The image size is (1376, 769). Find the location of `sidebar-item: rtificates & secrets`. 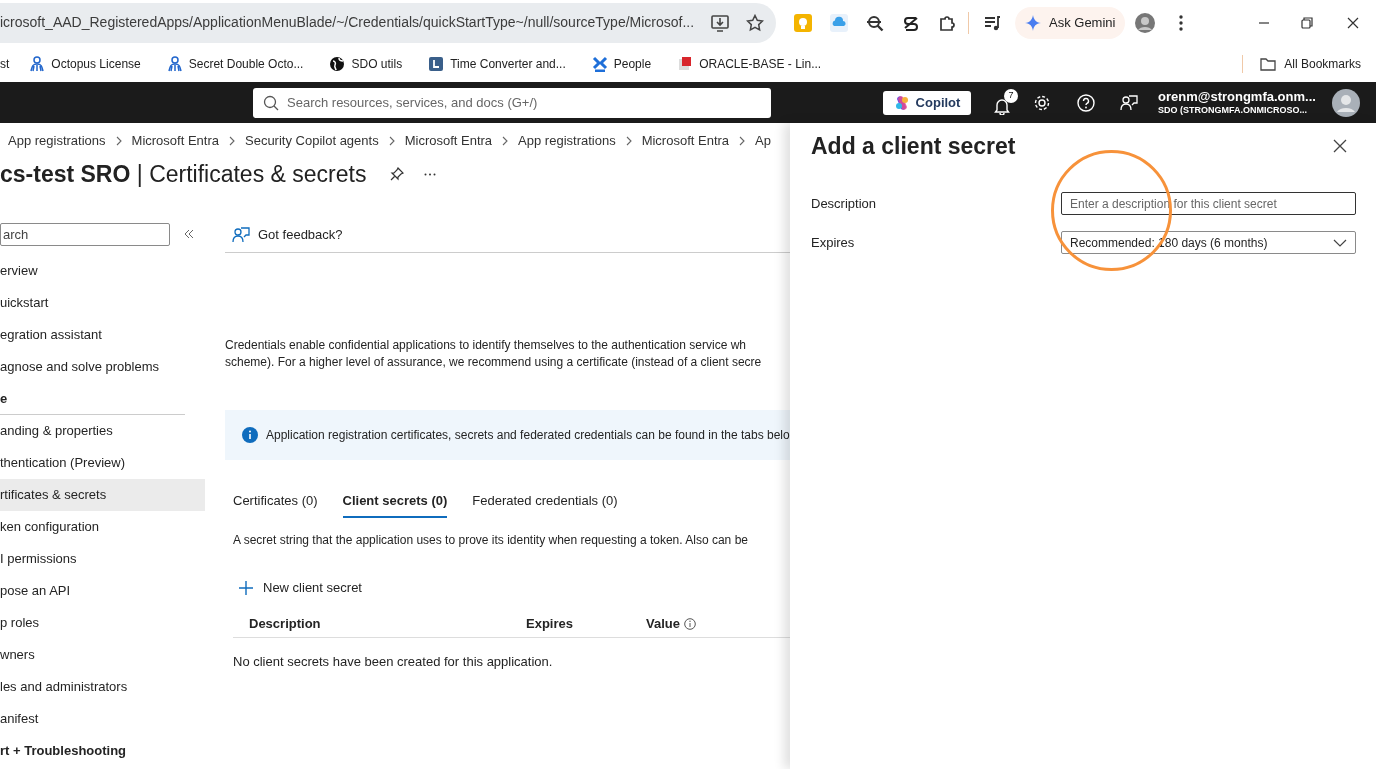

sidebar-item: rtificates & secrets is located at coordinates (102, 495).